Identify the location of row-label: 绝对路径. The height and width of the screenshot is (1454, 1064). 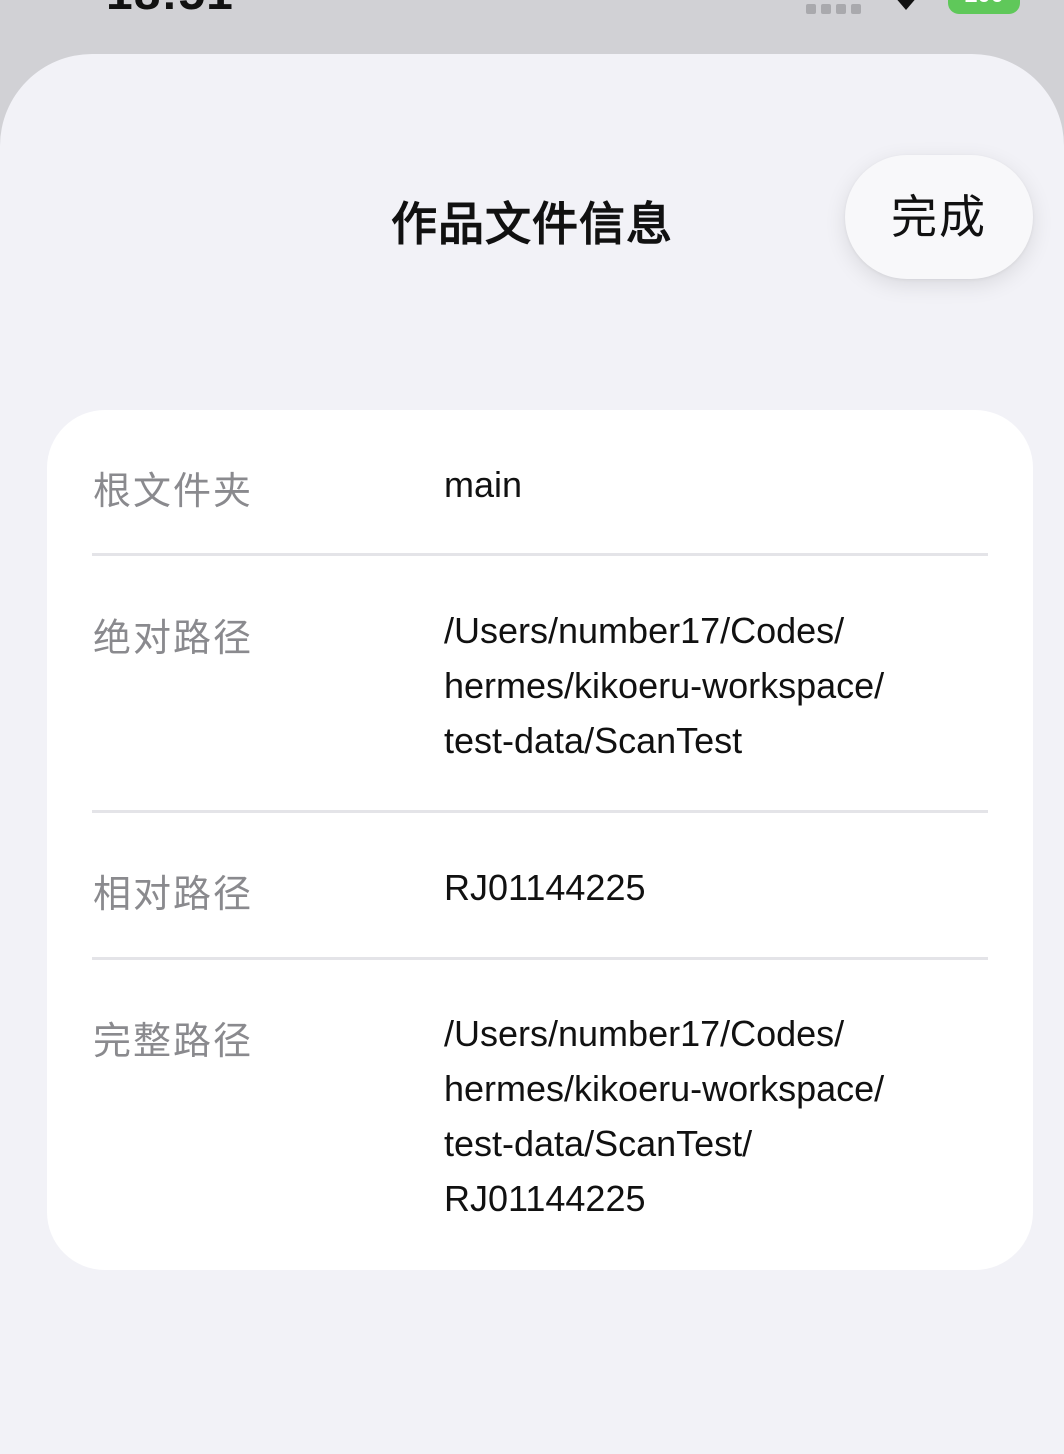
(173, 638).